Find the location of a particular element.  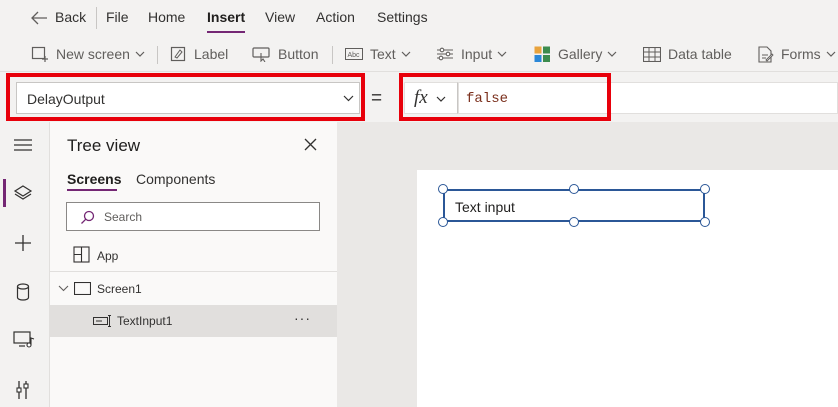

tab-active-indicator is located at coordinates (92, 190).